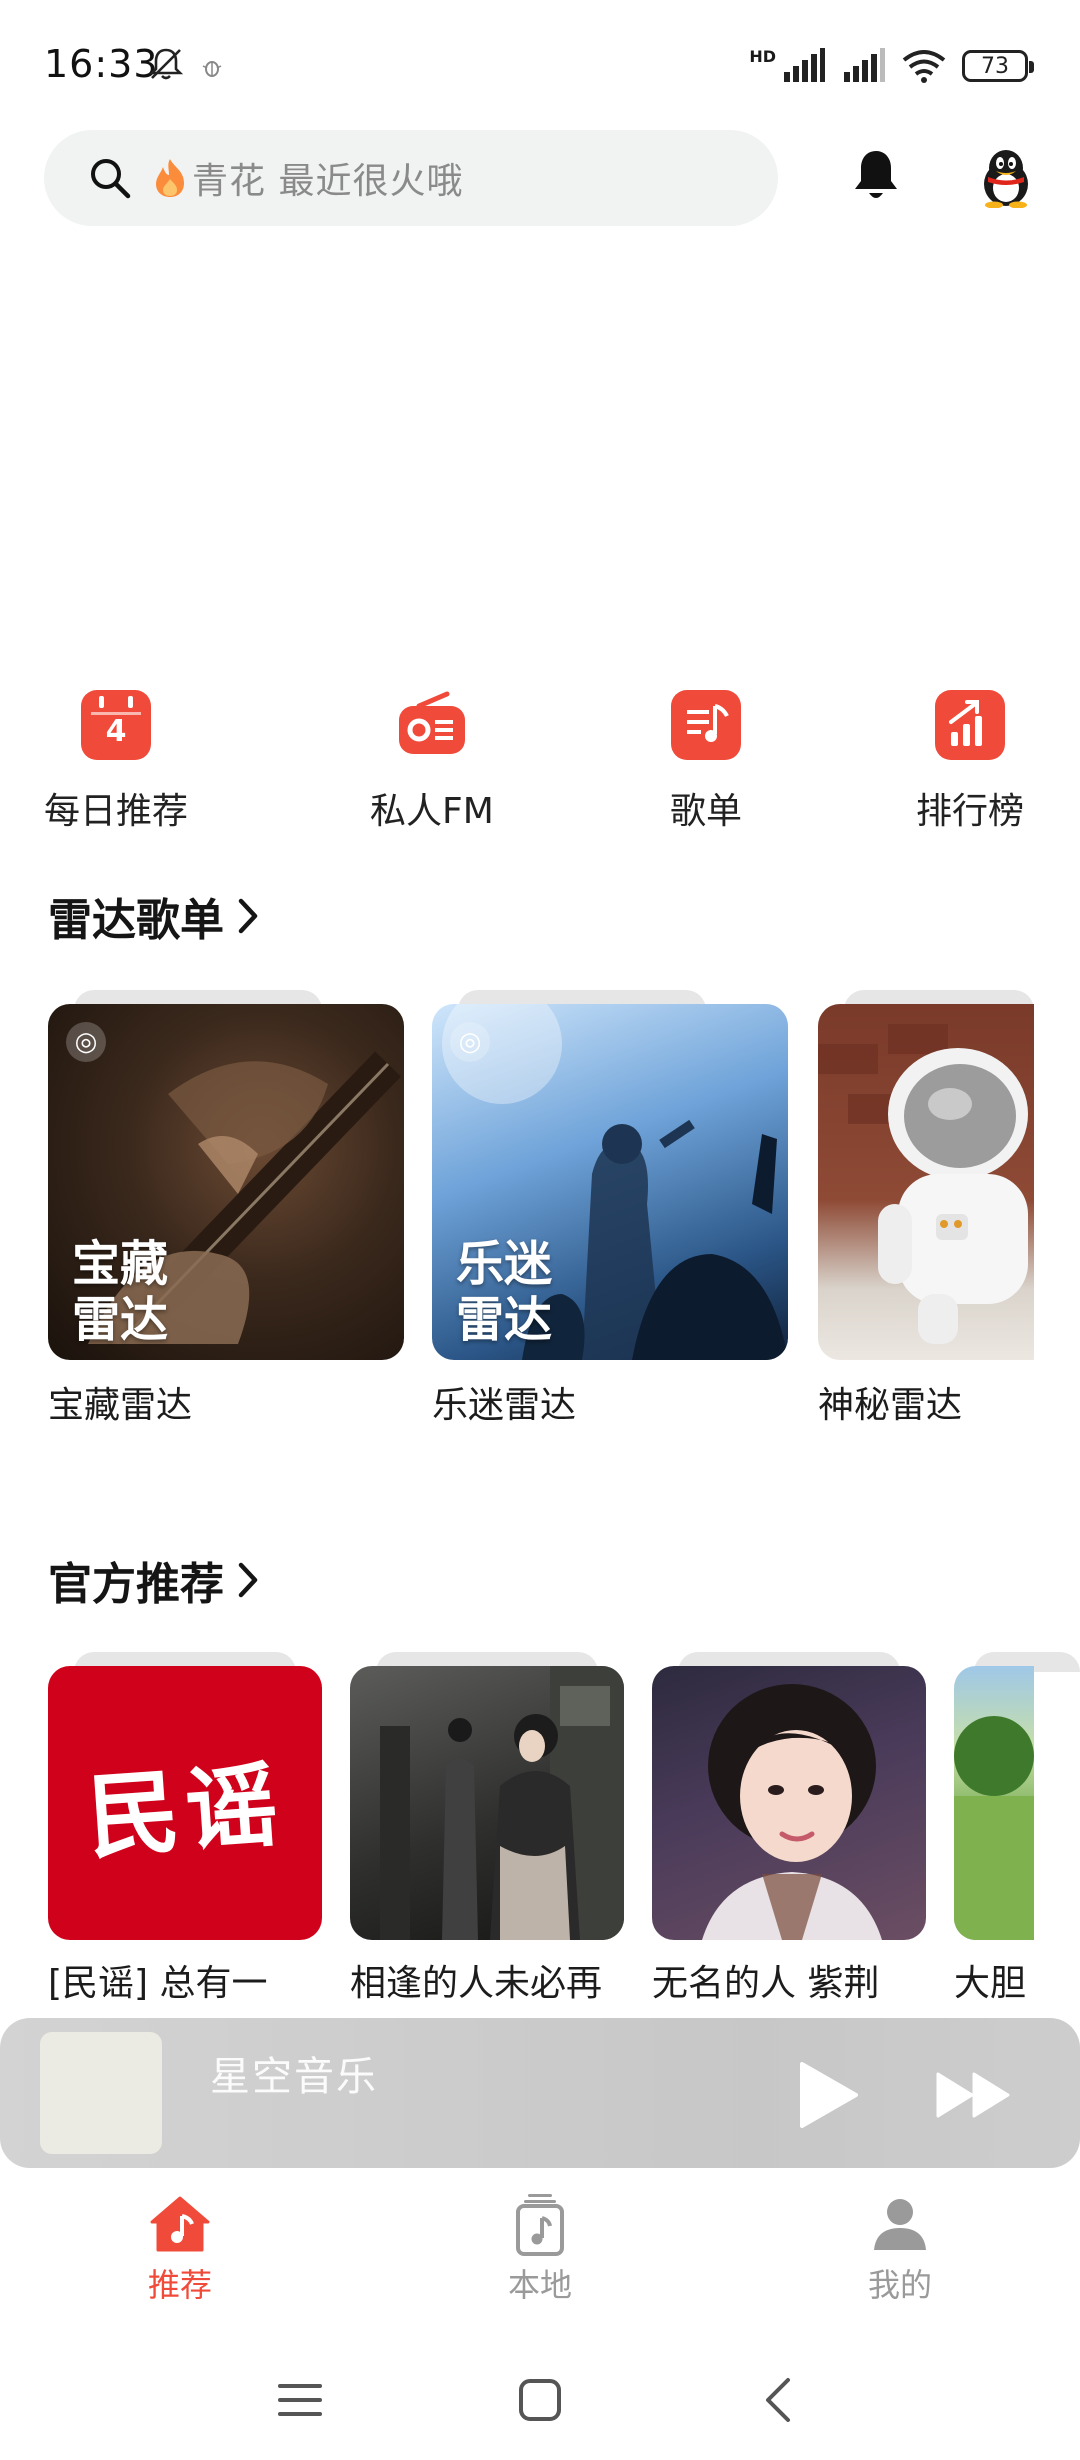  I want to click on tab-local: 本地, so click(540, 2249).